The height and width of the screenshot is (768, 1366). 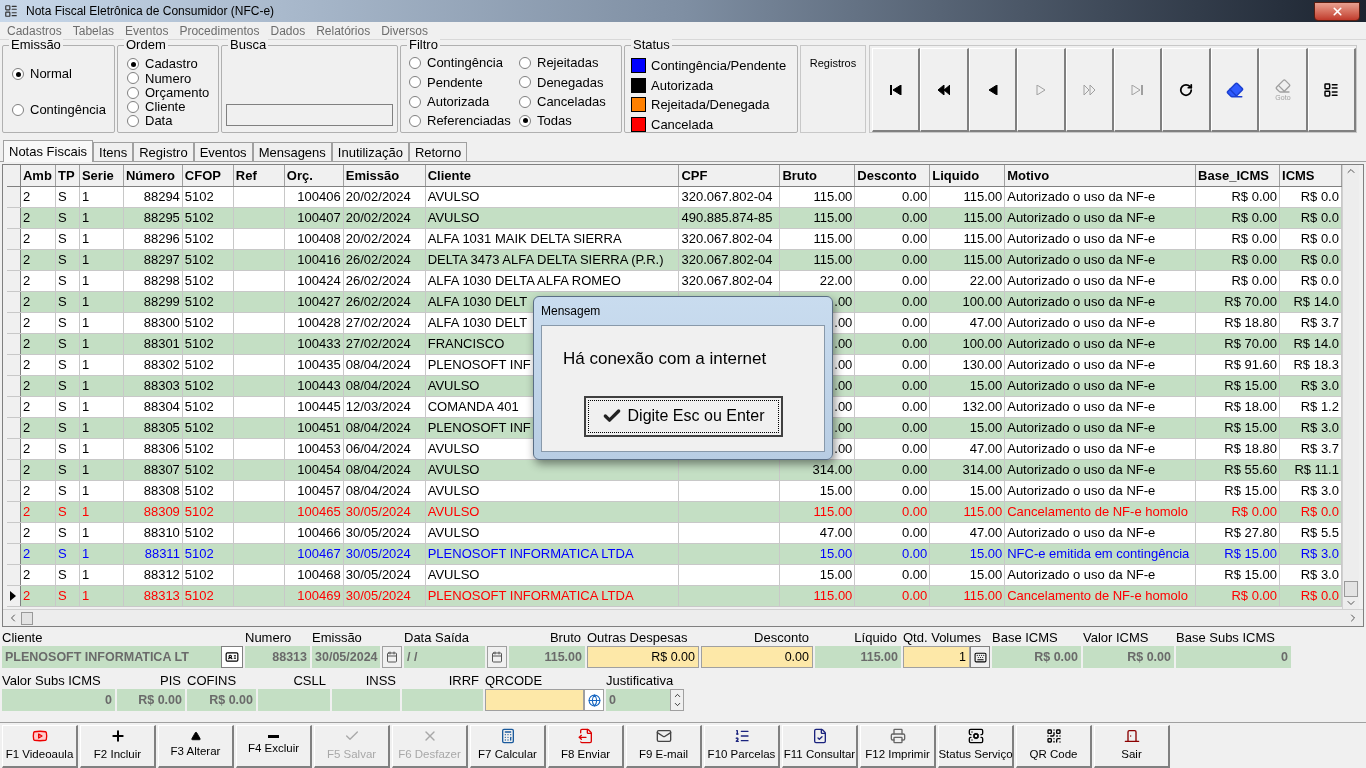 What do you see at coordinates (274, 746) in the screenshot?
I see `function-button: F4 Excluir` at bounding box center [274, 746].